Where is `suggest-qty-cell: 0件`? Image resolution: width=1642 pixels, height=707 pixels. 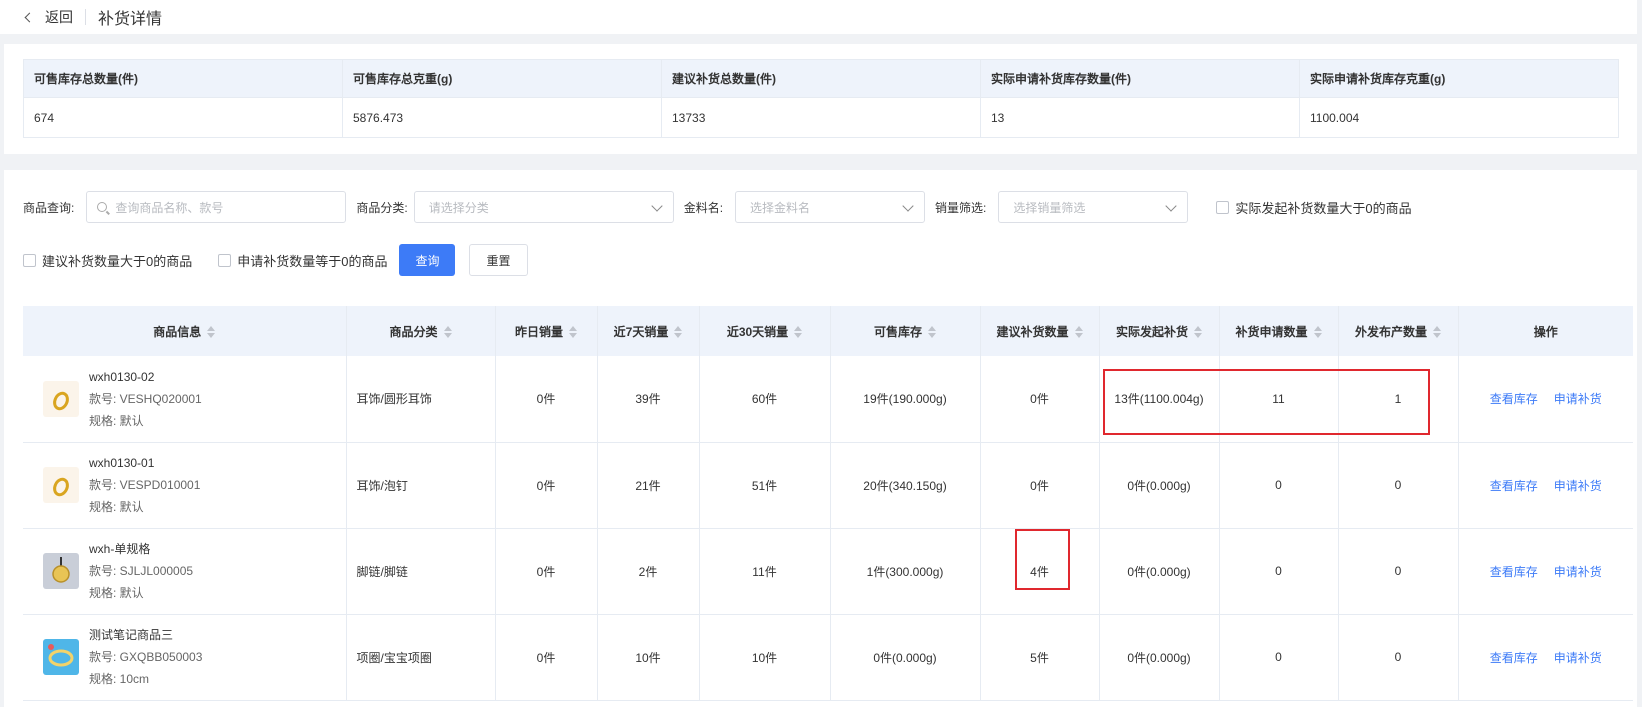 suggest-qty-cell: 0件 is located at coordinates (1040, 485).